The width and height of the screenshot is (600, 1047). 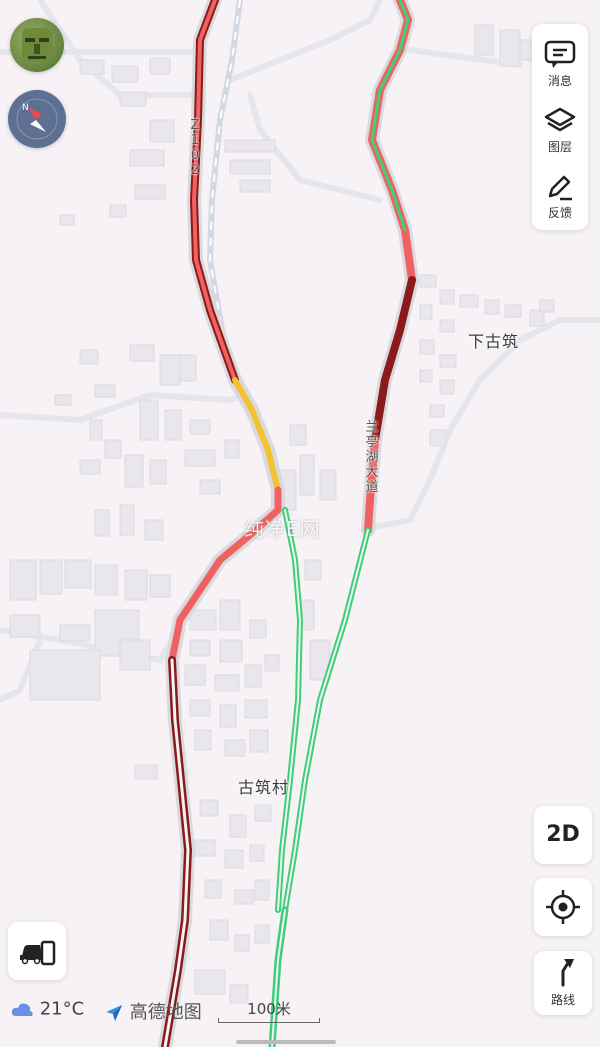 What do you see at coordinates (562, 1000) in the screenshot?
I see `route-label: 路线` at bounding box center [562, 1000].